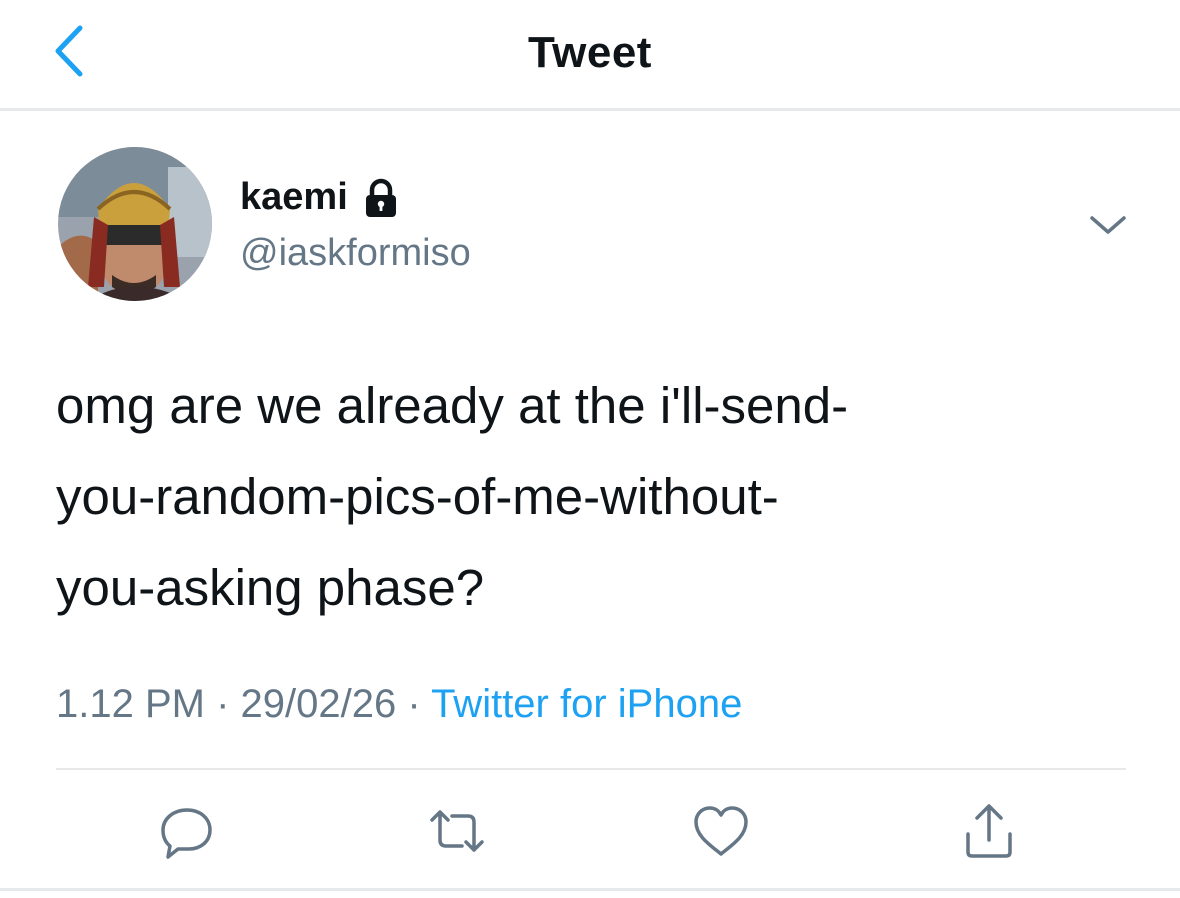 The image size is (1180, 898). I want to click on author-name-row: kaemi, so click(321, 197).